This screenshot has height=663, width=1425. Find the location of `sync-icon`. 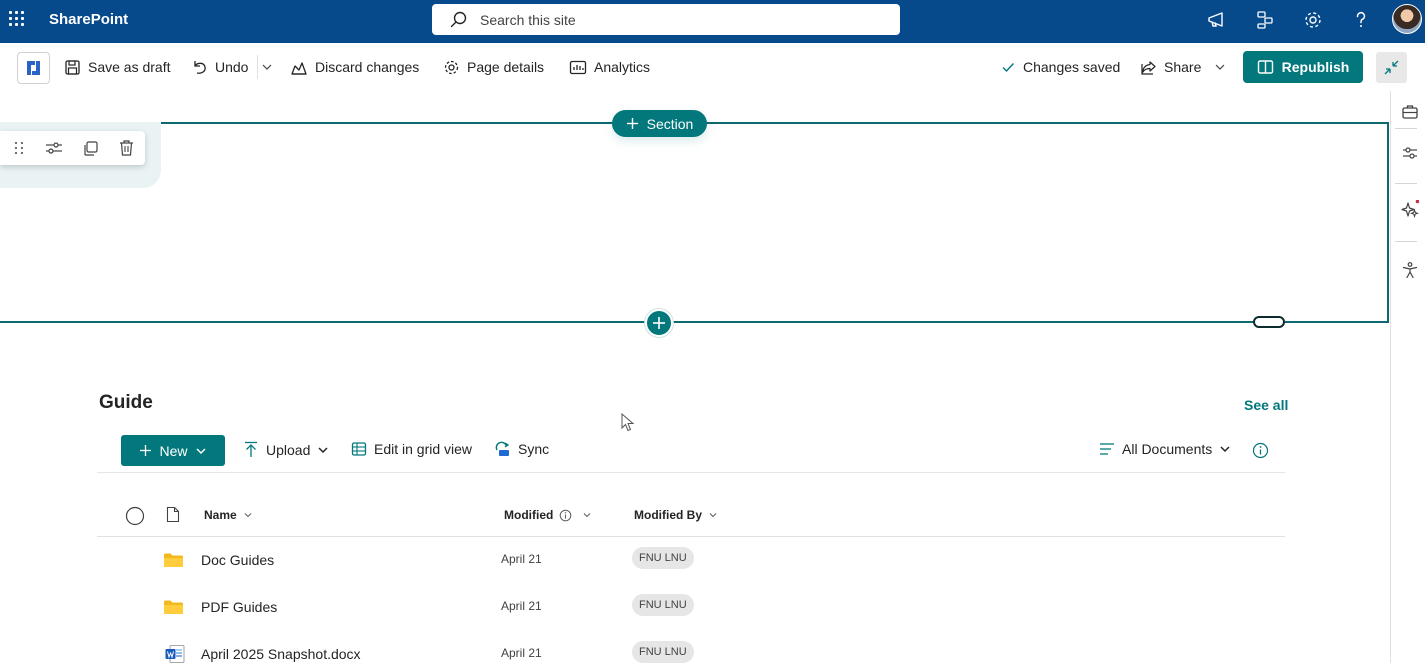

sync-icon is located at coordinates (502, 448).